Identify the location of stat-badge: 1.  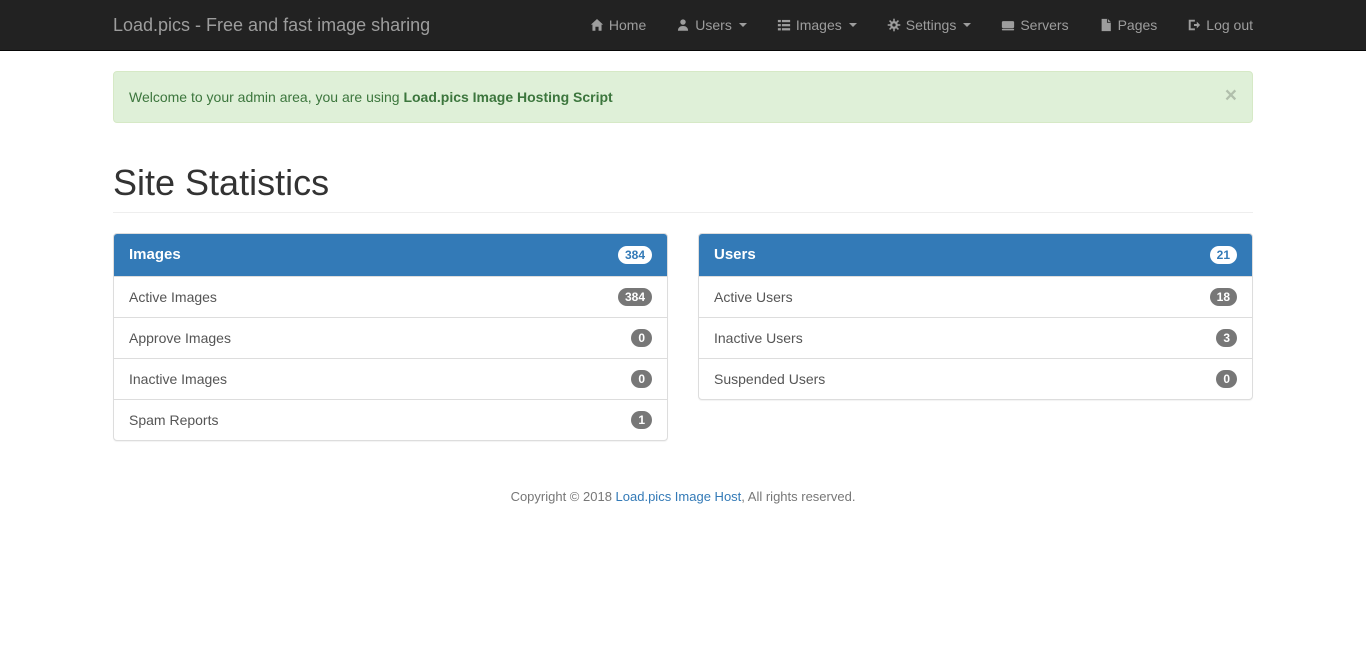
(641, 419).